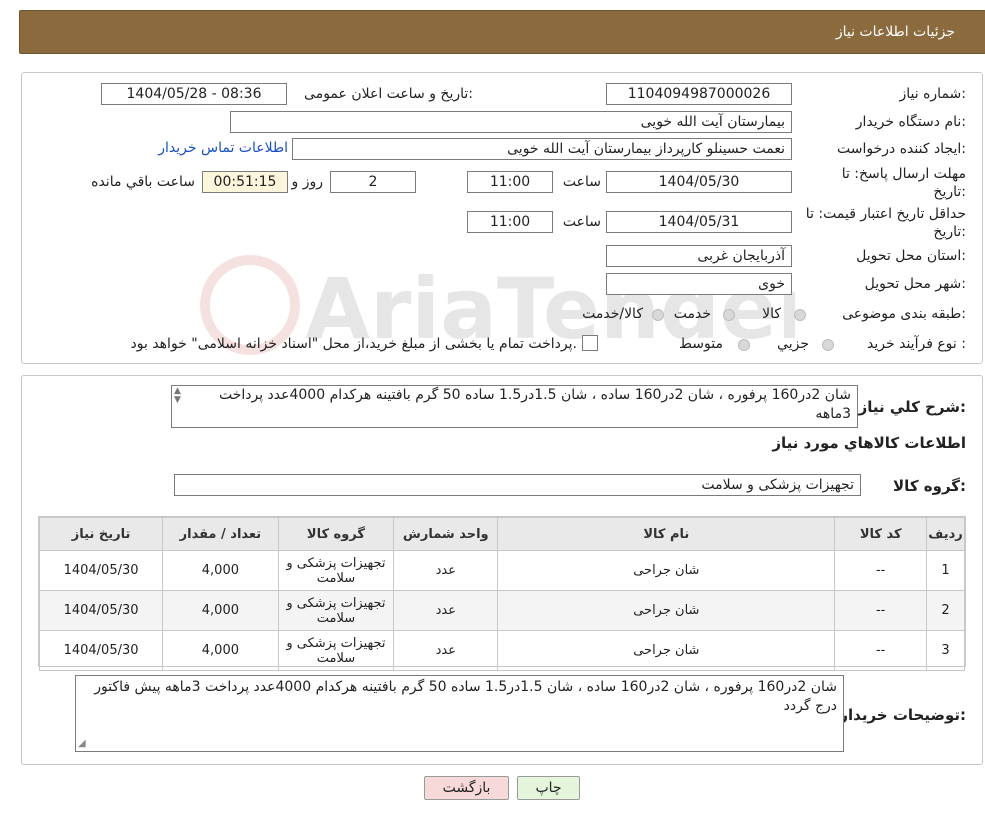  What do you see at coordinates (666, 534) in the screenshot?
I see `col-header-name: نام کالا` at bounding box center [666, 534].